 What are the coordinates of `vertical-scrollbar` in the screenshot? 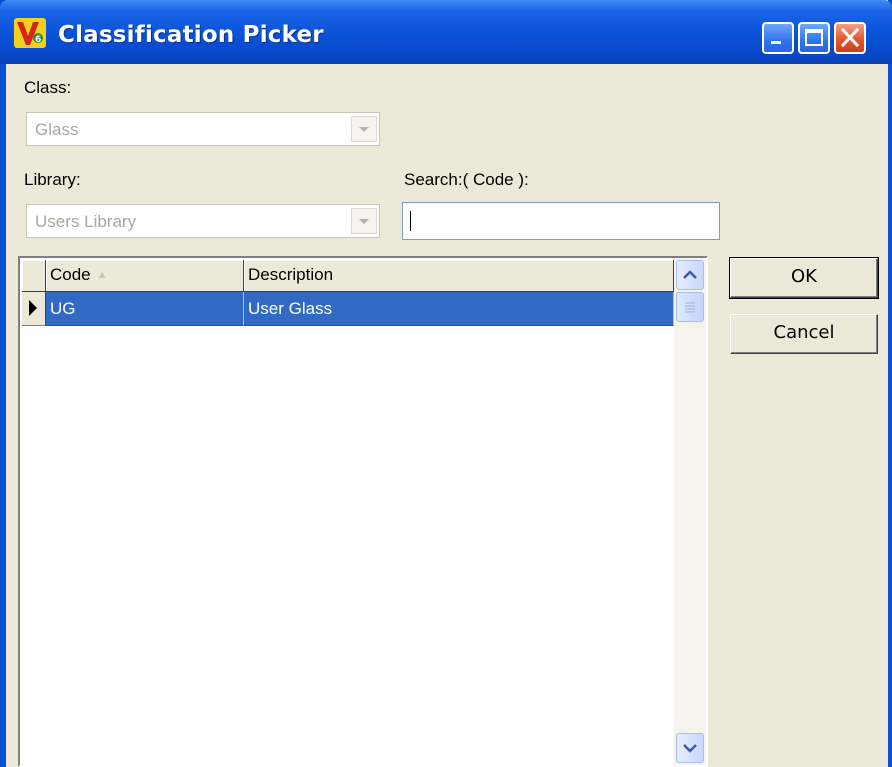 It's located at (690, 511).